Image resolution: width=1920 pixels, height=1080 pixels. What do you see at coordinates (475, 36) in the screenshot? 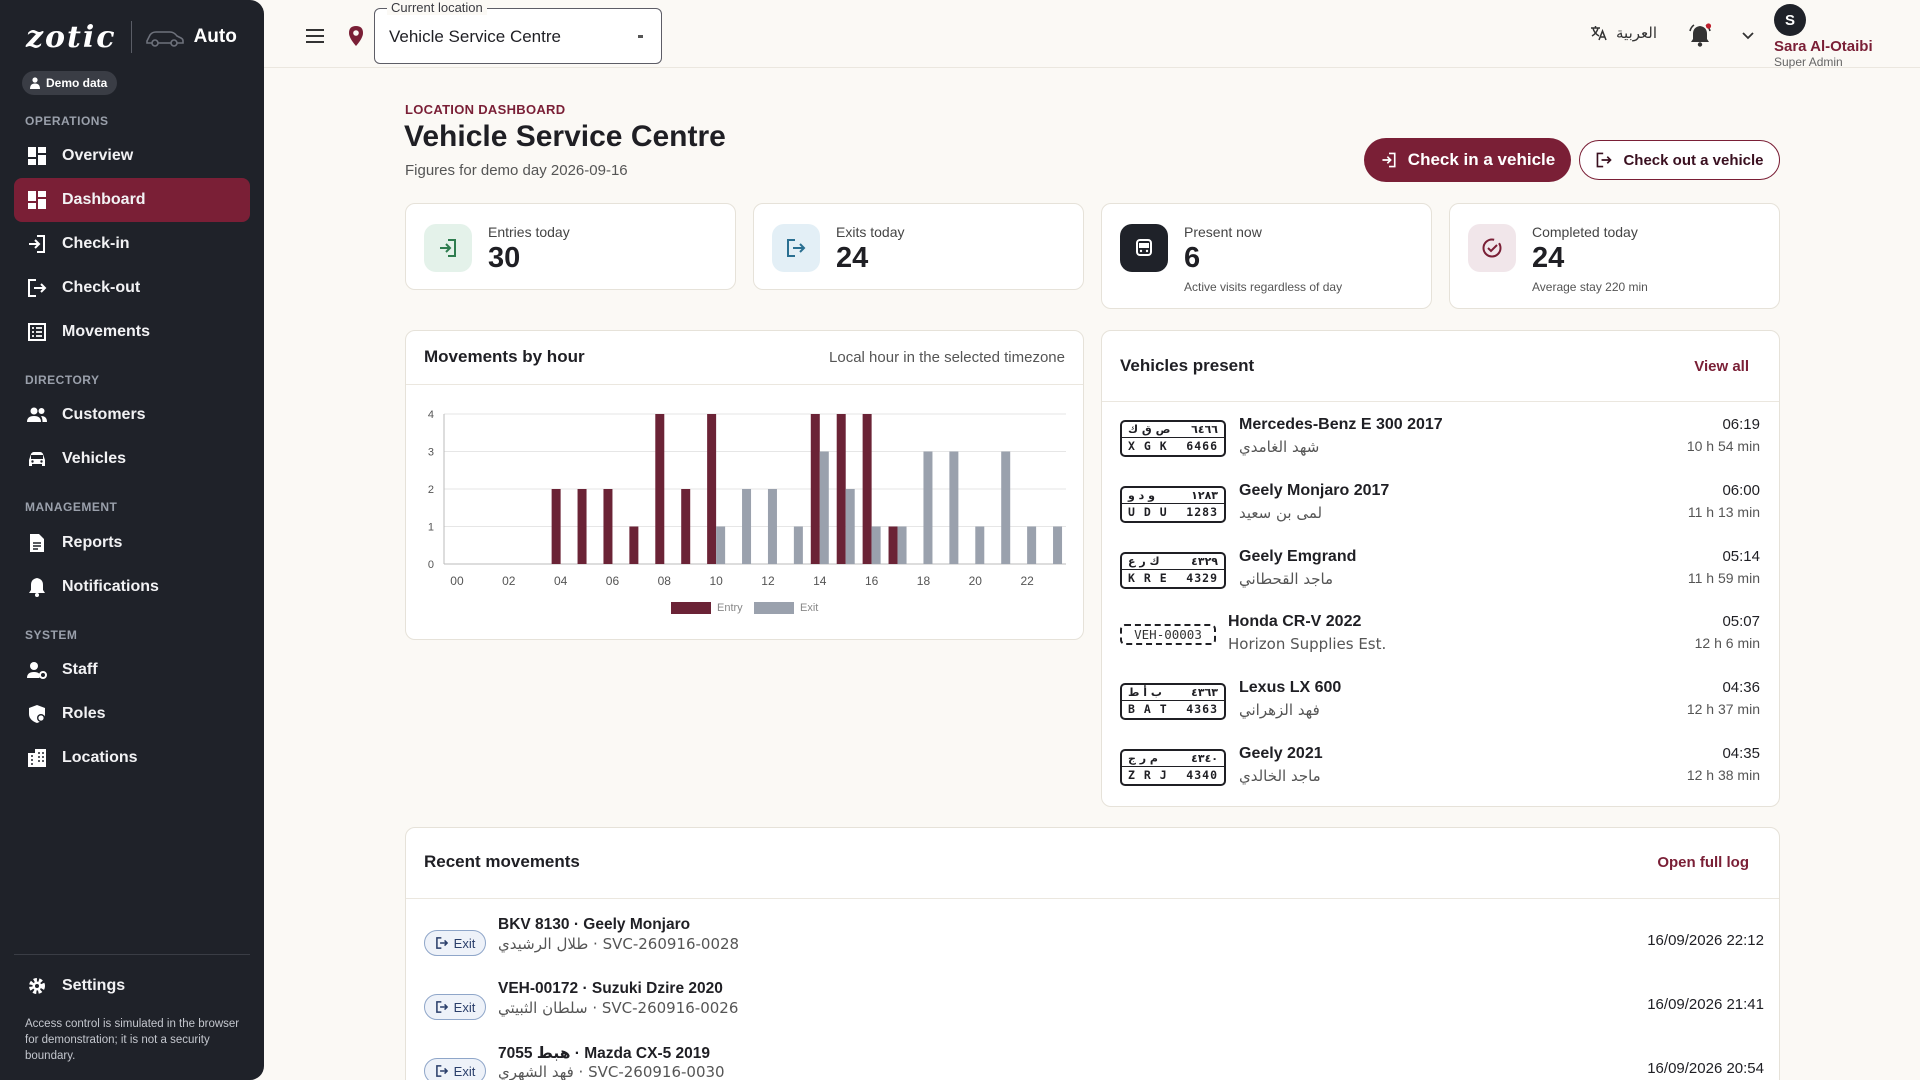
I see `location-select-value: Vehicle Service Centre` at bounding box center [475, 36].